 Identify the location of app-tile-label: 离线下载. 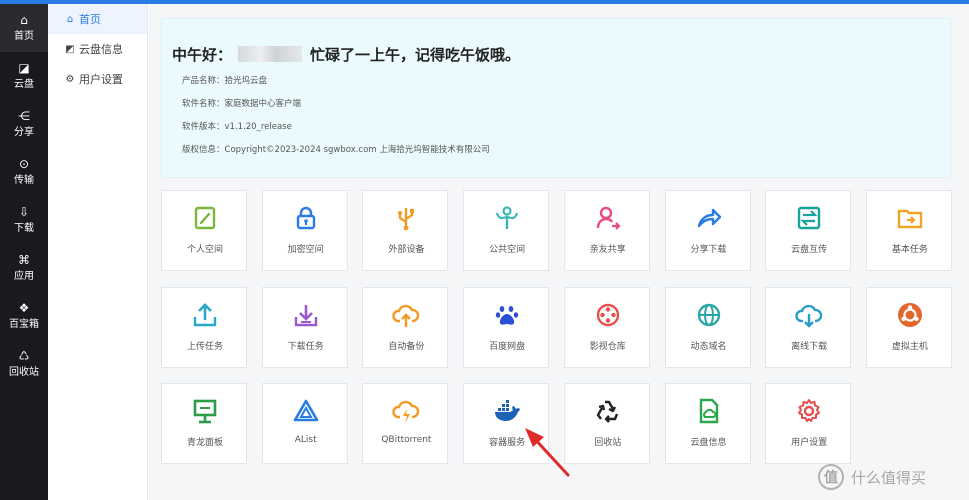
(809, 346).